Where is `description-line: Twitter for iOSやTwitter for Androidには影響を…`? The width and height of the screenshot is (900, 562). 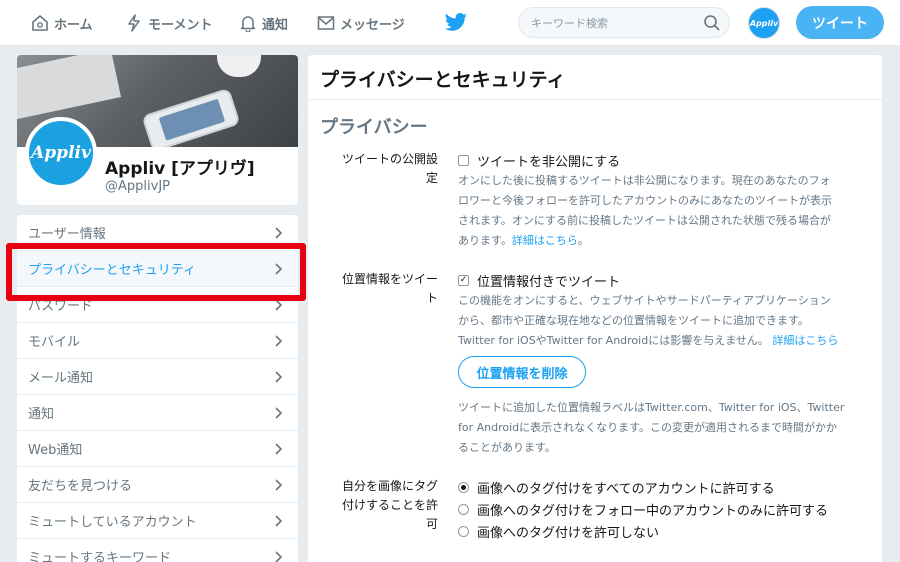 description-line: Twitter for iOSやTwitter for Androidには影響を… is located at coordinates (660, 341).